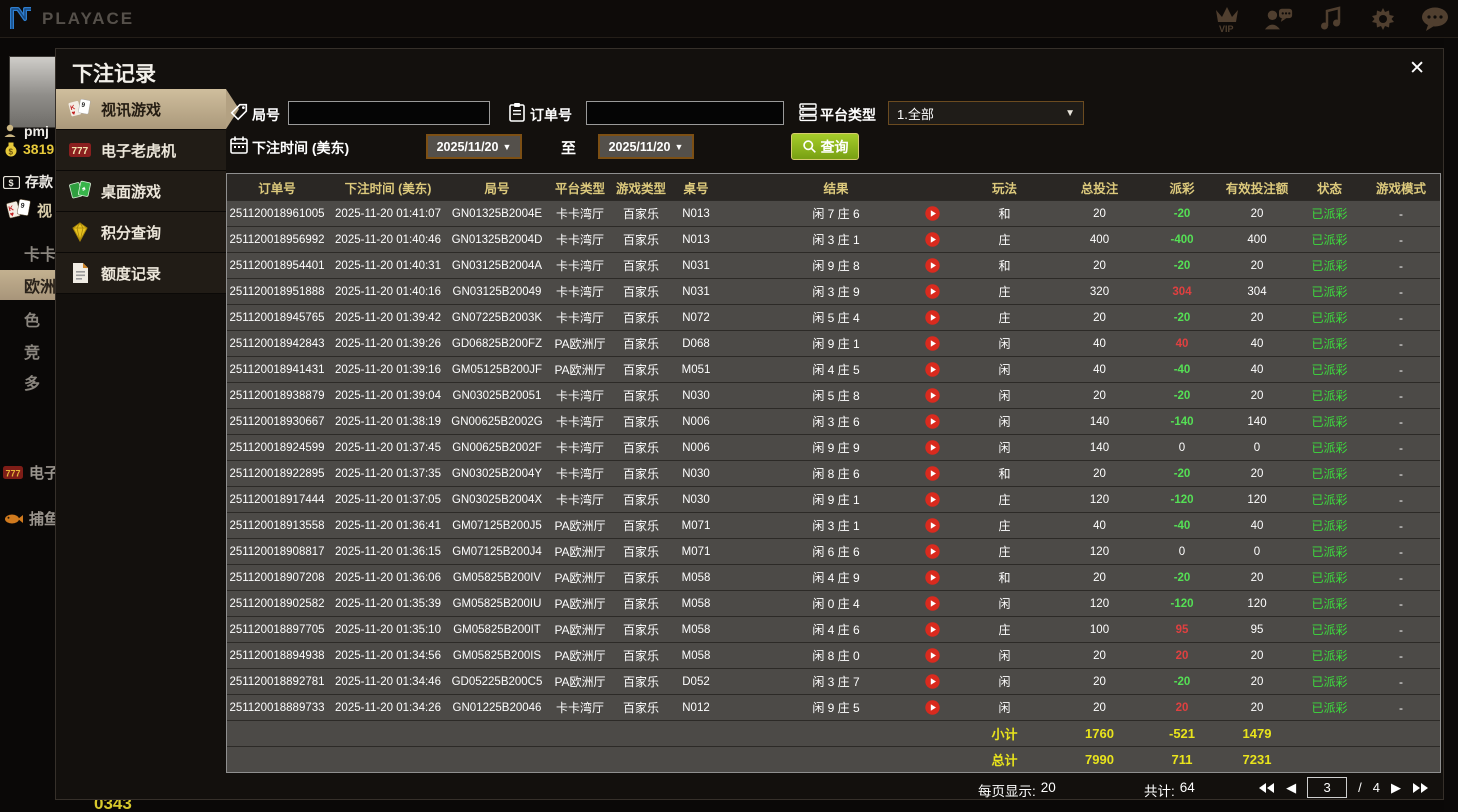  What do you see at coordinates (1227, 19) in the screenshot?
I see `vip-icon: VIP` at bounding box center [1227, 19].